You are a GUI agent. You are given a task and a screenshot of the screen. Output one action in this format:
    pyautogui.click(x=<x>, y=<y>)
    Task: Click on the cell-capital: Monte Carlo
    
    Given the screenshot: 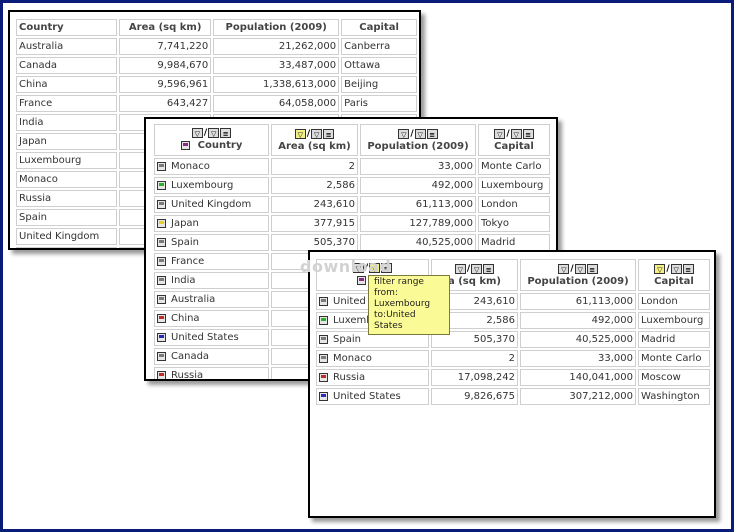 What is the action you would take?
    pyautogui.click(x=674, y=358)
    